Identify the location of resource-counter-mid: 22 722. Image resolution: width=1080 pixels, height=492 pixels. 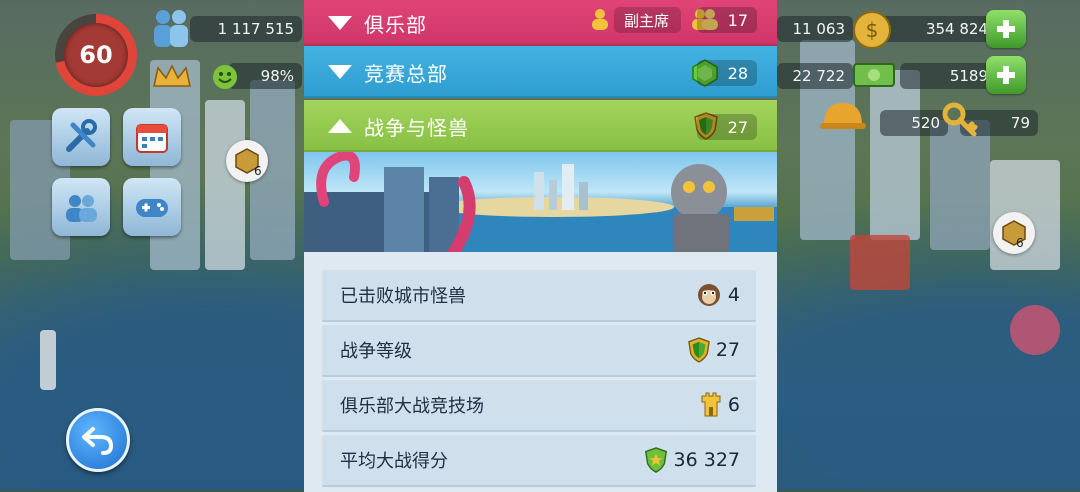
(815, 76).